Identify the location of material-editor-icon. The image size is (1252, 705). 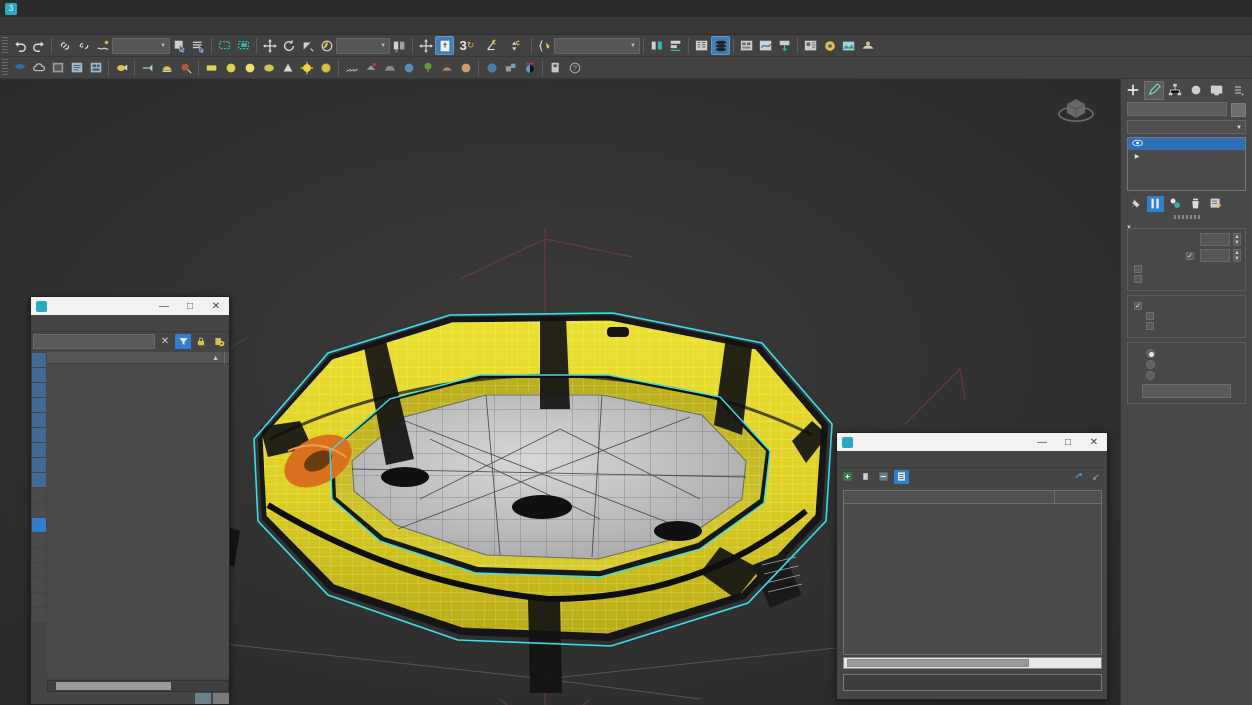
(810, 45).